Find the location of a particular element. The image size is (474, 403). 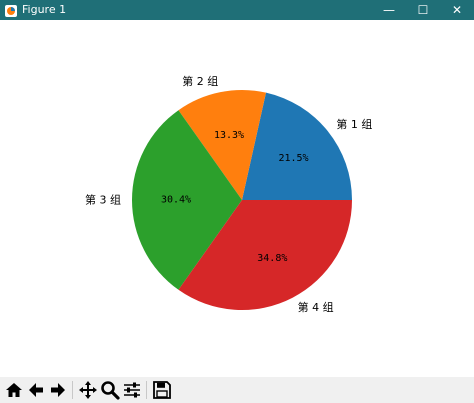

title-bar: Figure 1 — ☐ ✕ is located at coordinates (237, 10).